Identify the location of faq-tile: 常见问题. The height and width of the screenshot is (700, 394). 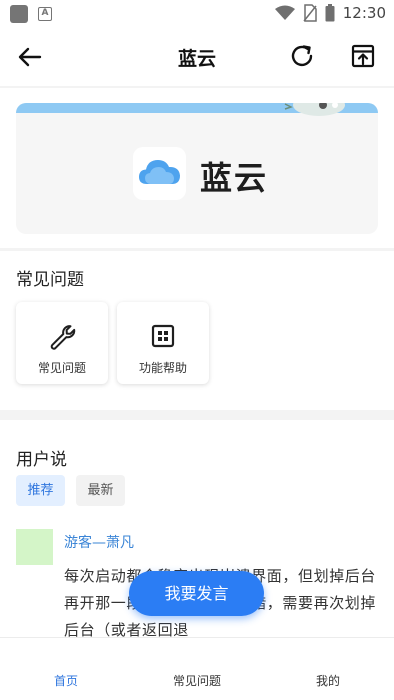
(62, 343).